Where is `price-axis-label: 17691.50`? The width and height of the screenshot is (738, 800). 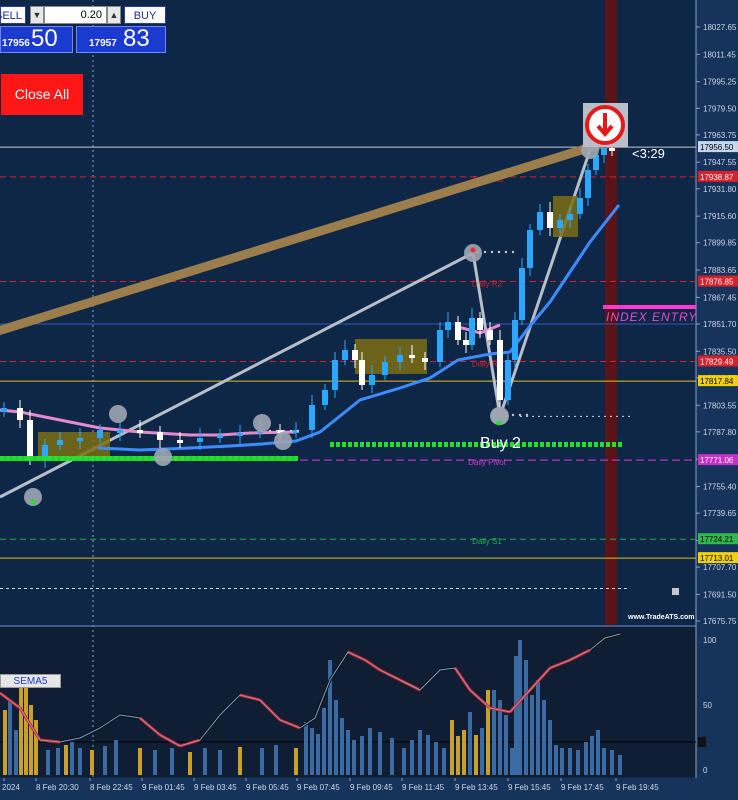
price-axis-label: 17691.50 is located at coordinates (720, 594).